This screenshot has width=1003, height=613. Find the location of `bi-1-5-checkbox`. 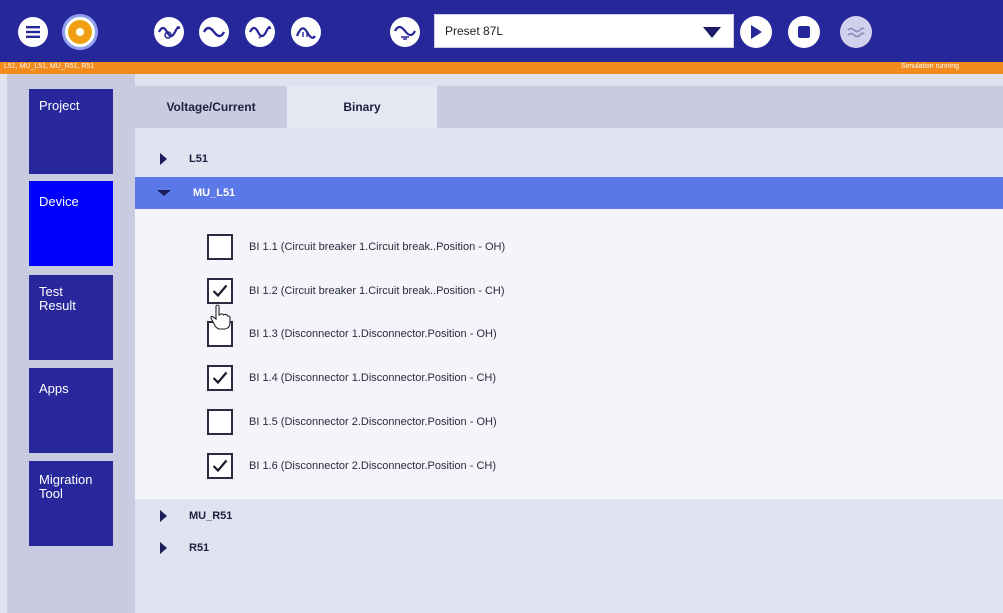

bi-1-5-checkbox is located at coordinates (220, 422).